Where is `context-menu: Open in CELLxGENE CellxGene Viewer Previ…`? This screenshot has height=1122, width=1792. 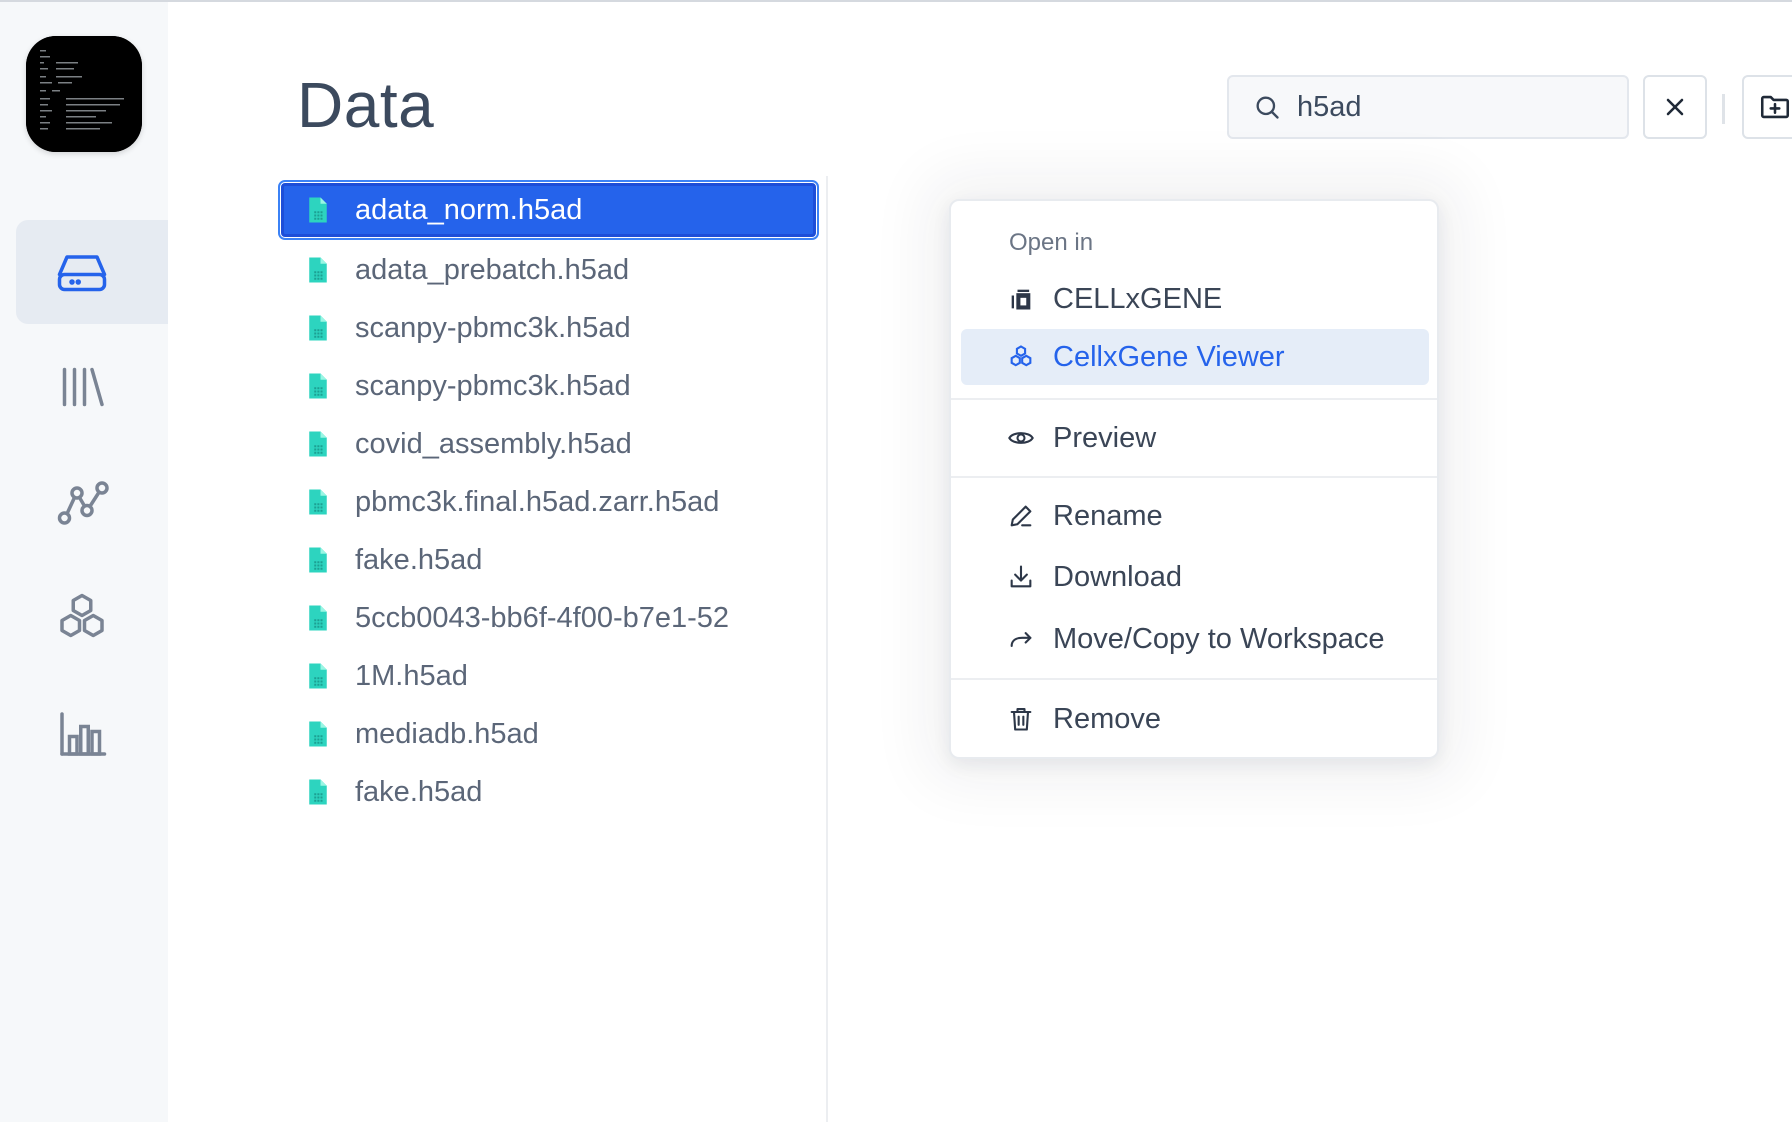 context-menu: Open in CELLxGENE CellxGene Viewer Previ… is located at coordinates (1194, 479).